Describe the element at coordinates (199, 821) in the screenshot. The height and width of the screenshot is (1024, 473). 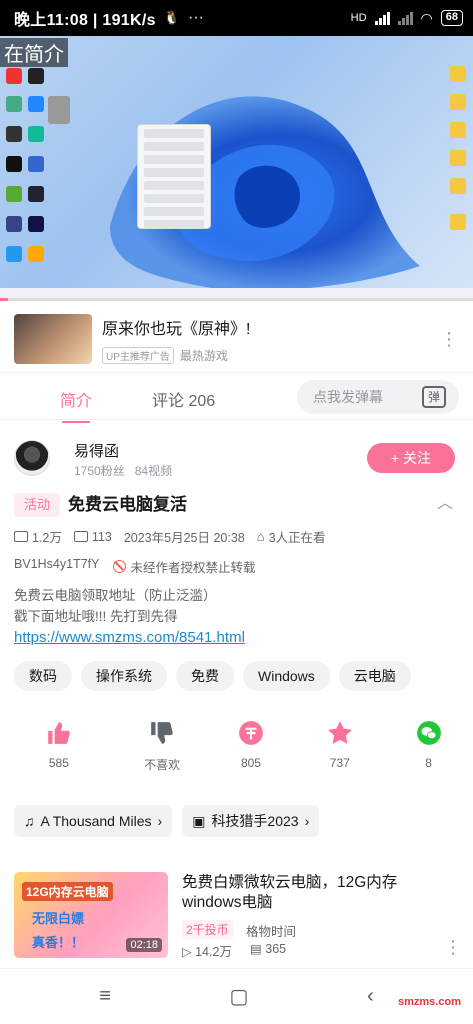
I see `tv-icon: ▣` at that location.